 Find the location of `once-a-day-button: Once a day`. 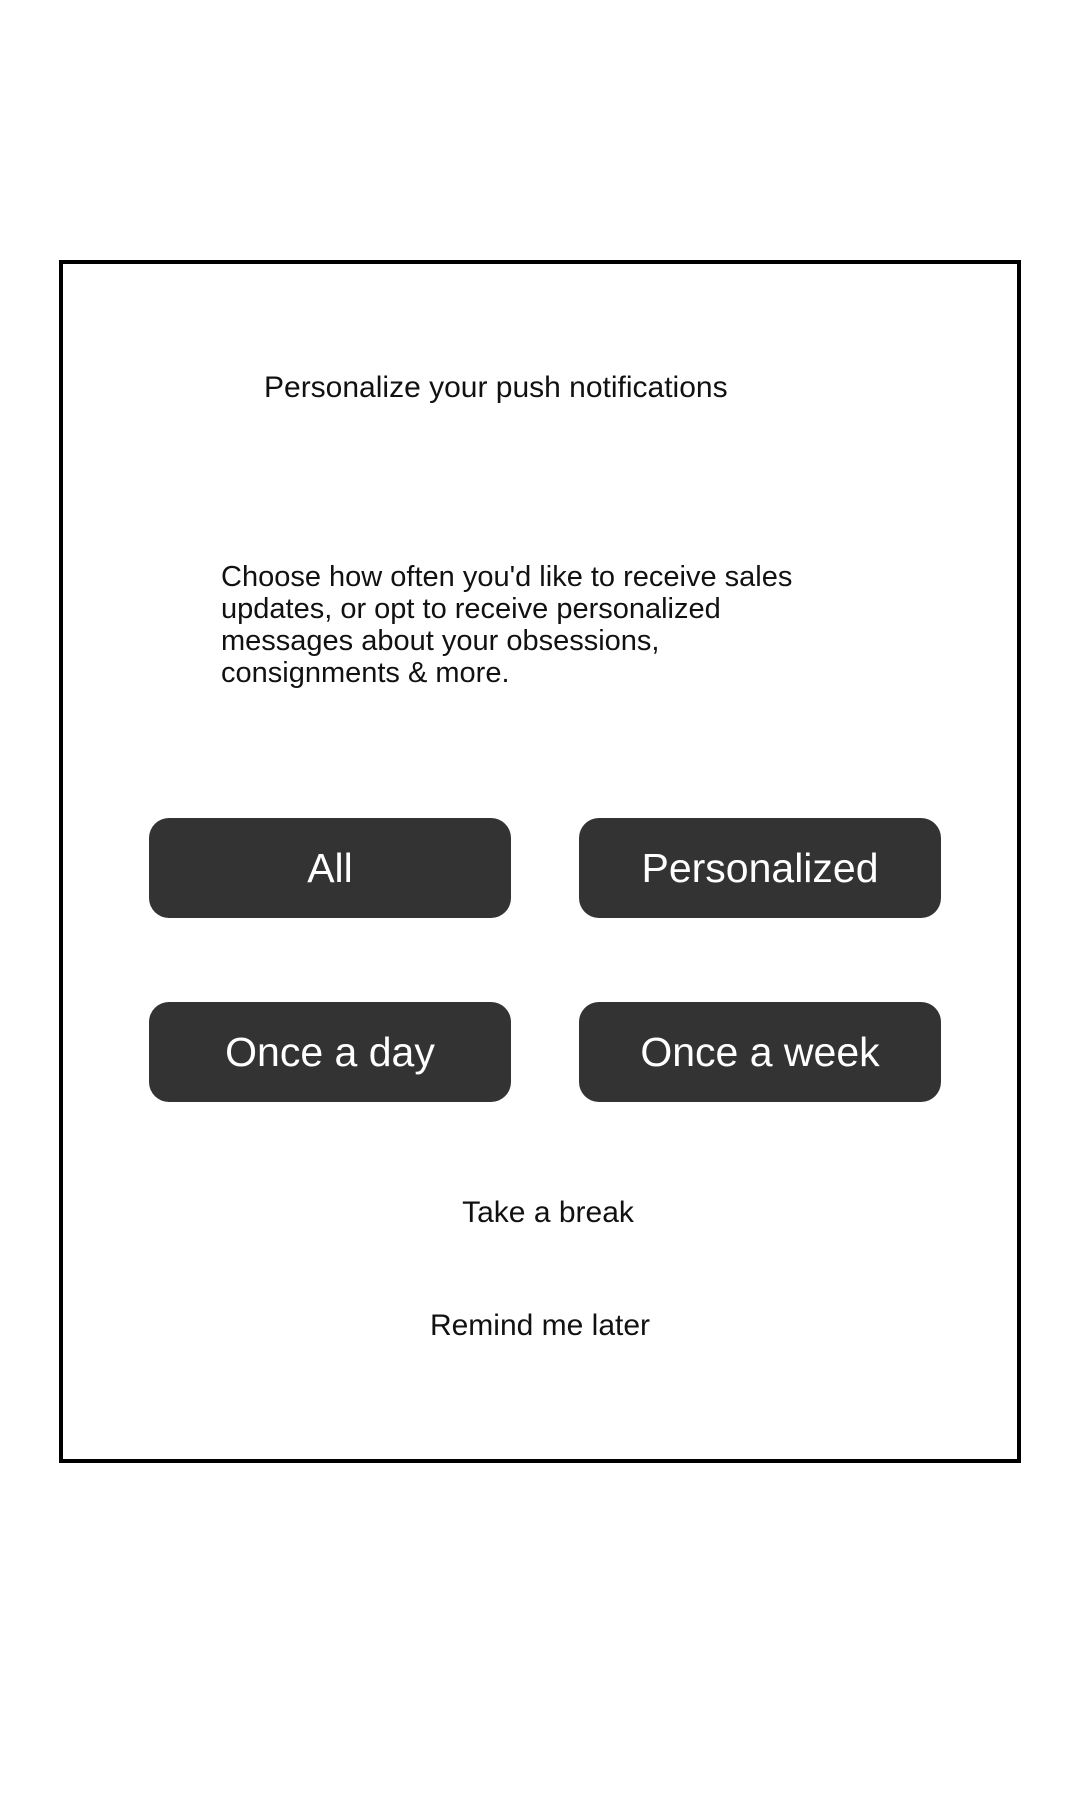

once-a-day-button: Once a day is located at coordinates (330, 1052).